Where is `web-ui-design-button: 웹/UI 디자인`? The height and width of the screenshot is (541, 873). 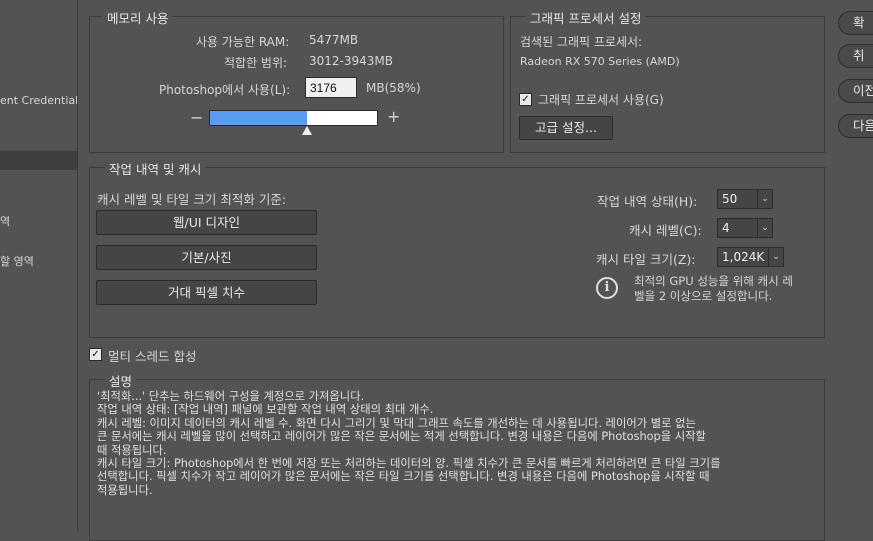 web-ui-design-button: 웹/UI 디자인 is located at coordinates (206, 222).